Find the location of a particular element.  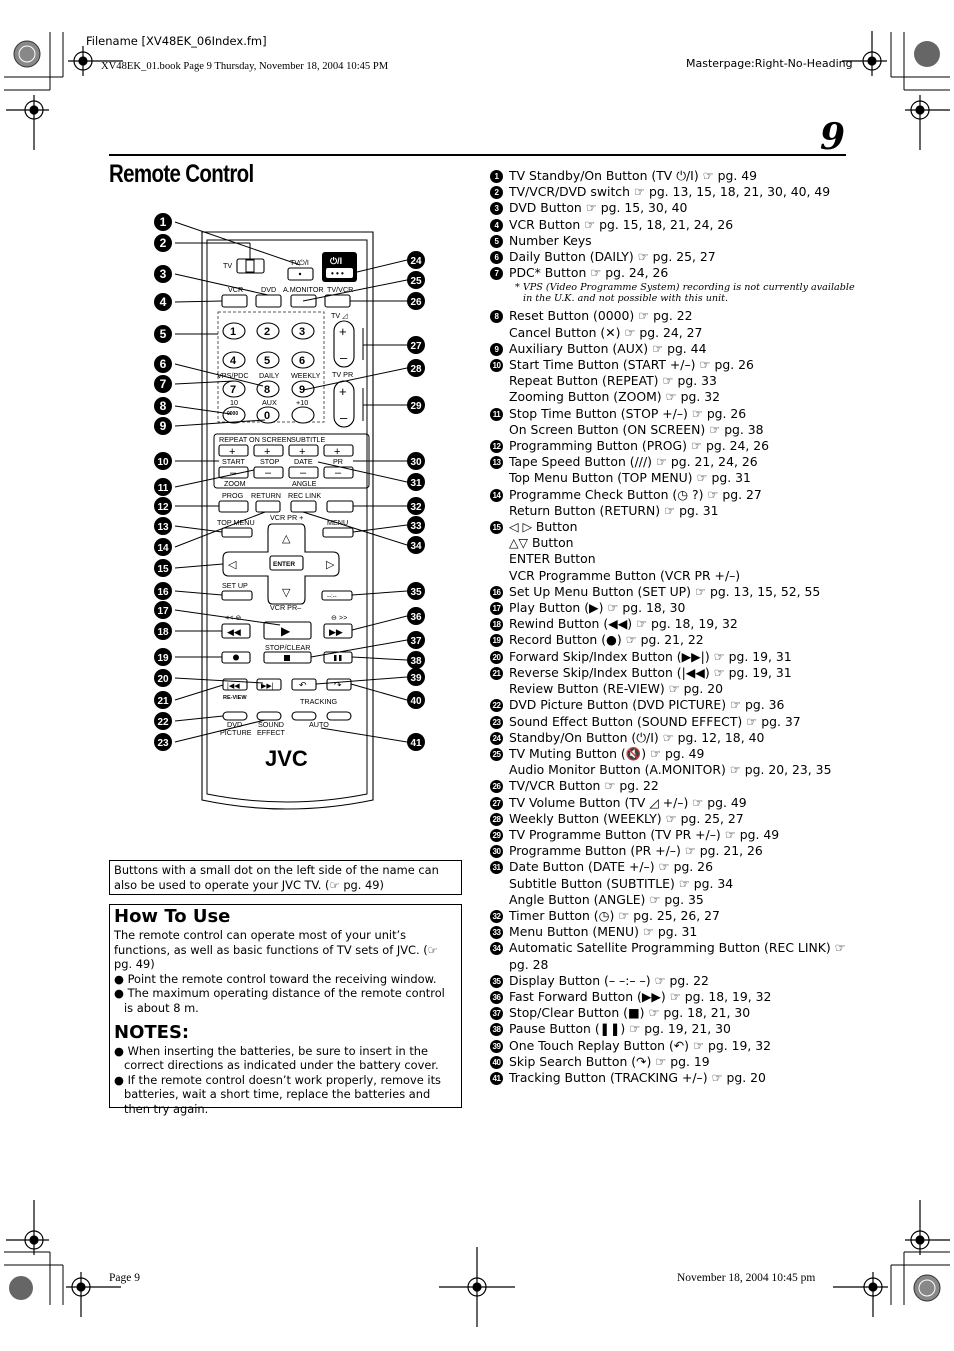

button-description: Repeat Button (REPEAT) ☞ pg. 33 is located at coordinates (613, 381).